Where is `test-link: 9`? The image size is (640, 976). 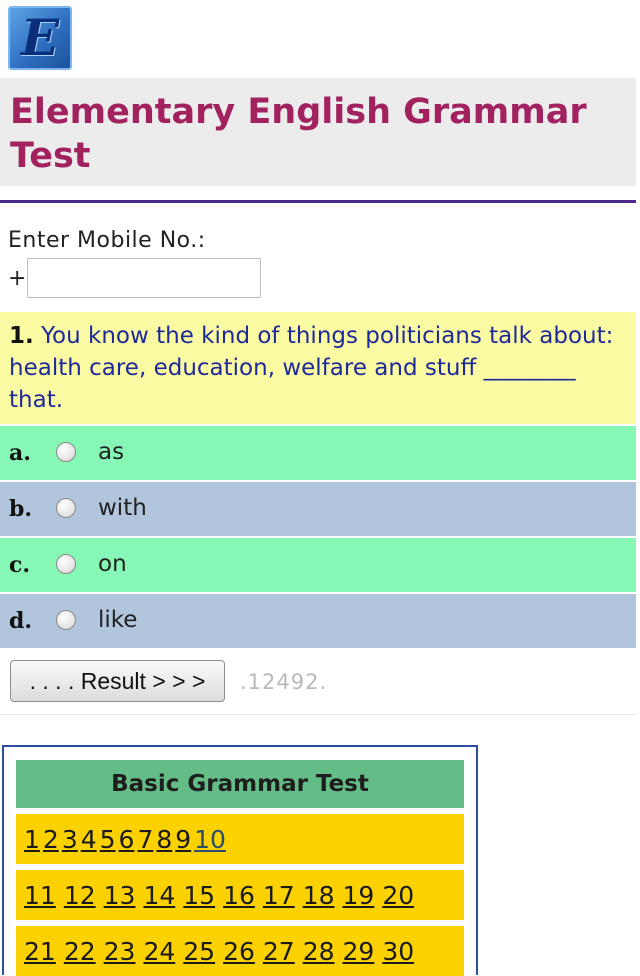
test-link: 9 is located at coordinates (183, 839).